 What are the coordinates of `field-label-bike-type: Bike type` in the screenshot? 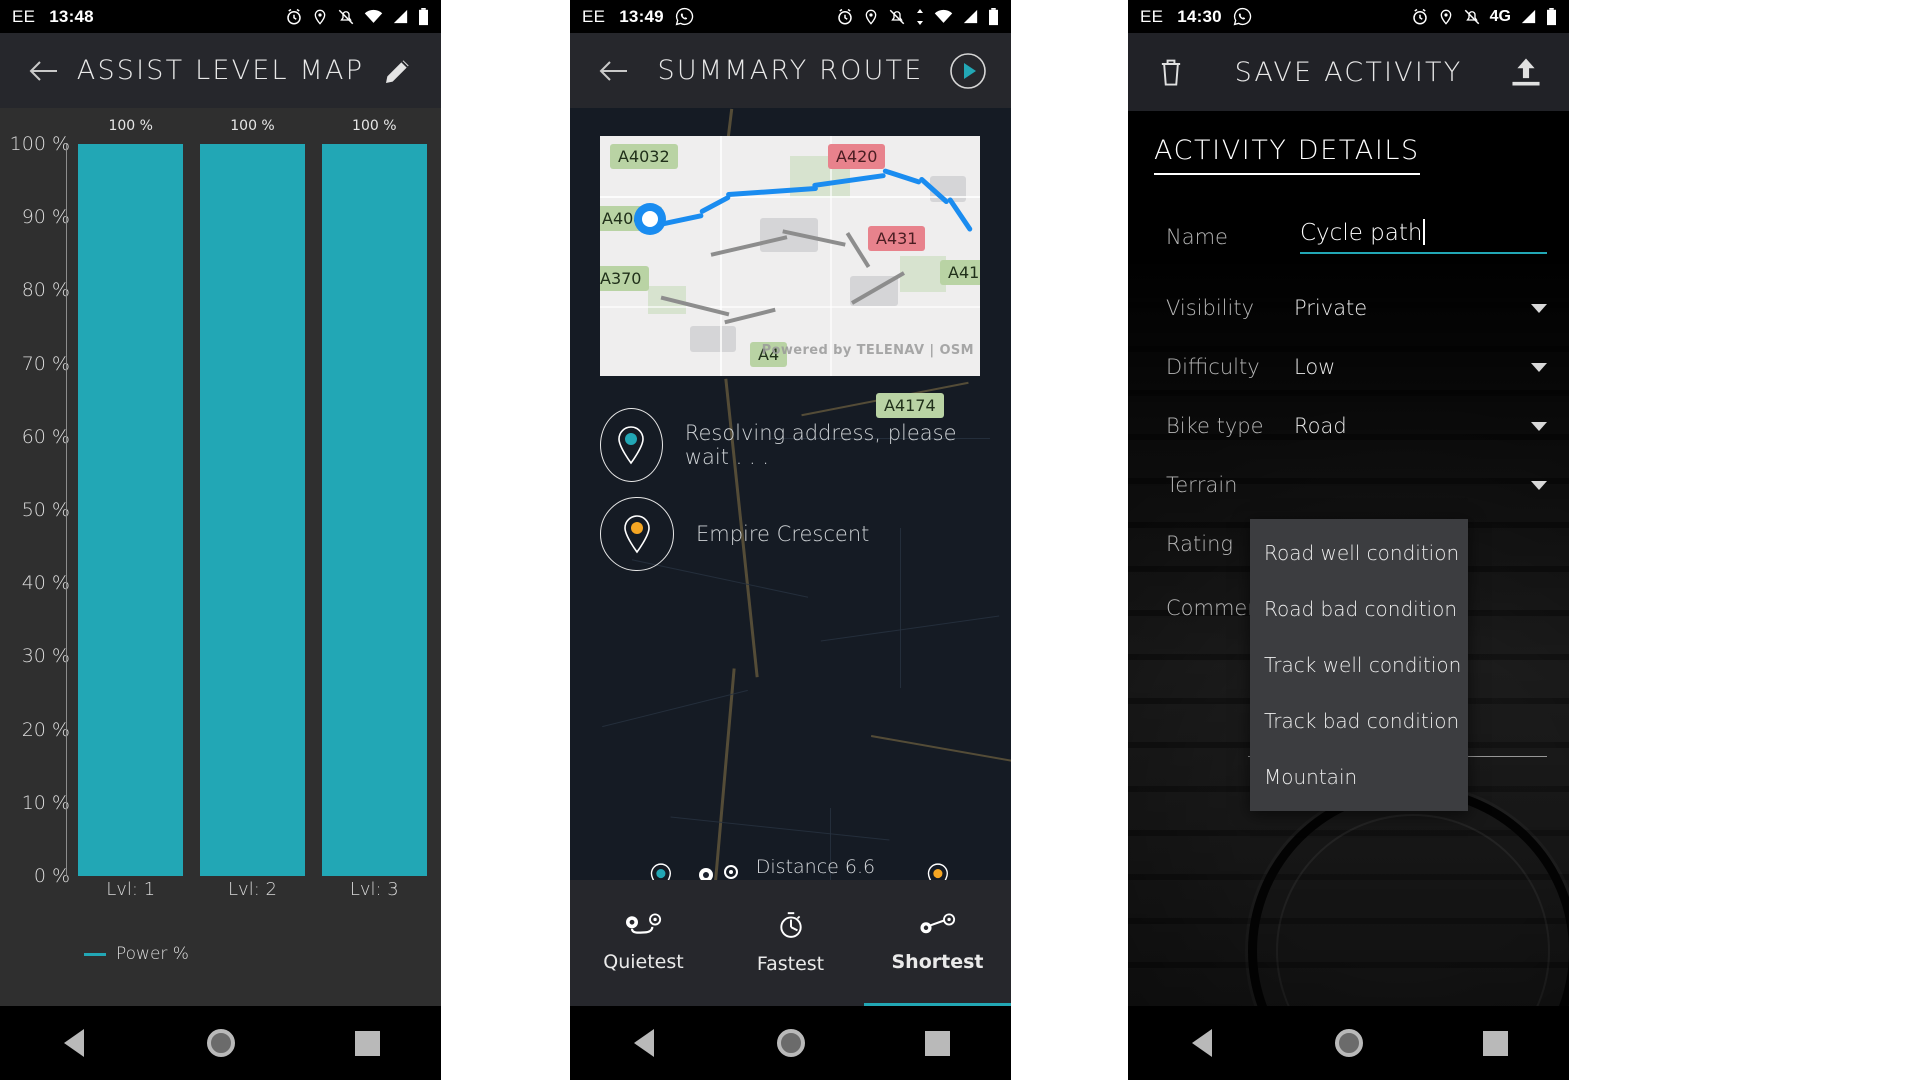 It's located at (1215, 426).